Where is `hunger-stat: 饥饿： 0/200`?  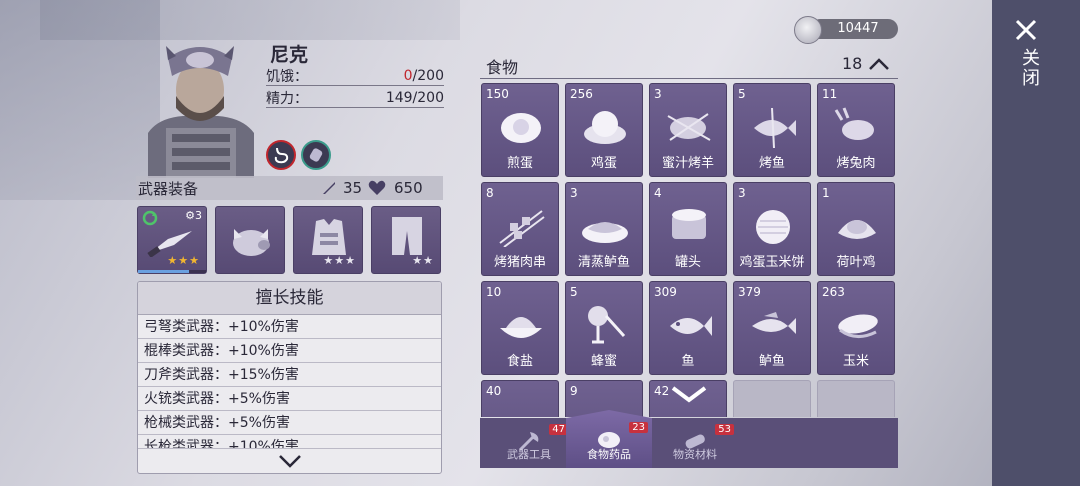
hunger-stat: 饥饿： 0/200 is located at coordinates (355, 76).